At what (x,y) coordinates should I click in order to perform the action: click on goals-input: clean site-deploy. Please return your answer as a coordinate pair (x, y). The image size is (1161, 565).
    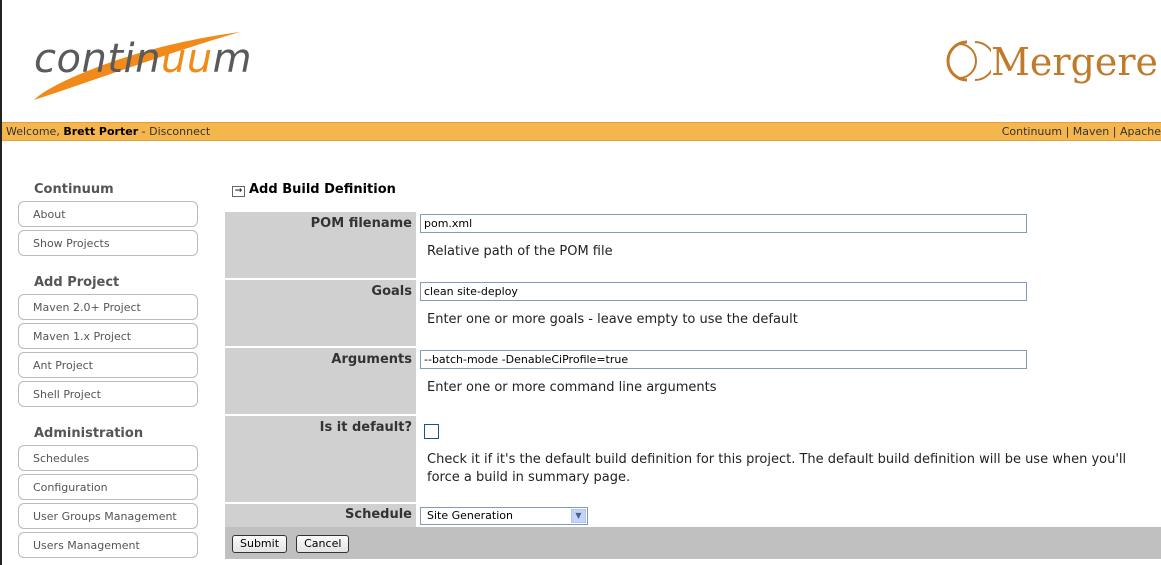
    Looking at the image, I should click on (723, 291).